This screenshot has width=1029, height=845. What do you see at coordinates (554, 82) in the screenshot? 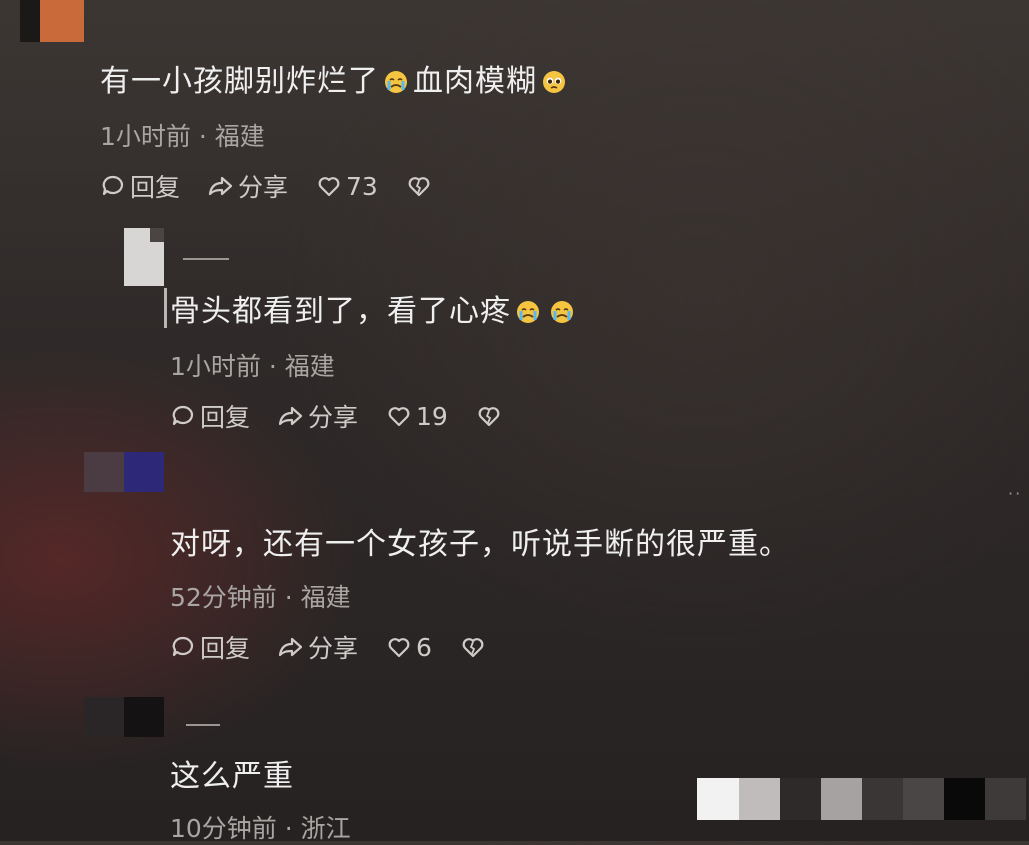
I see `pleading-face-emoji` at bounding box center [554, 82].